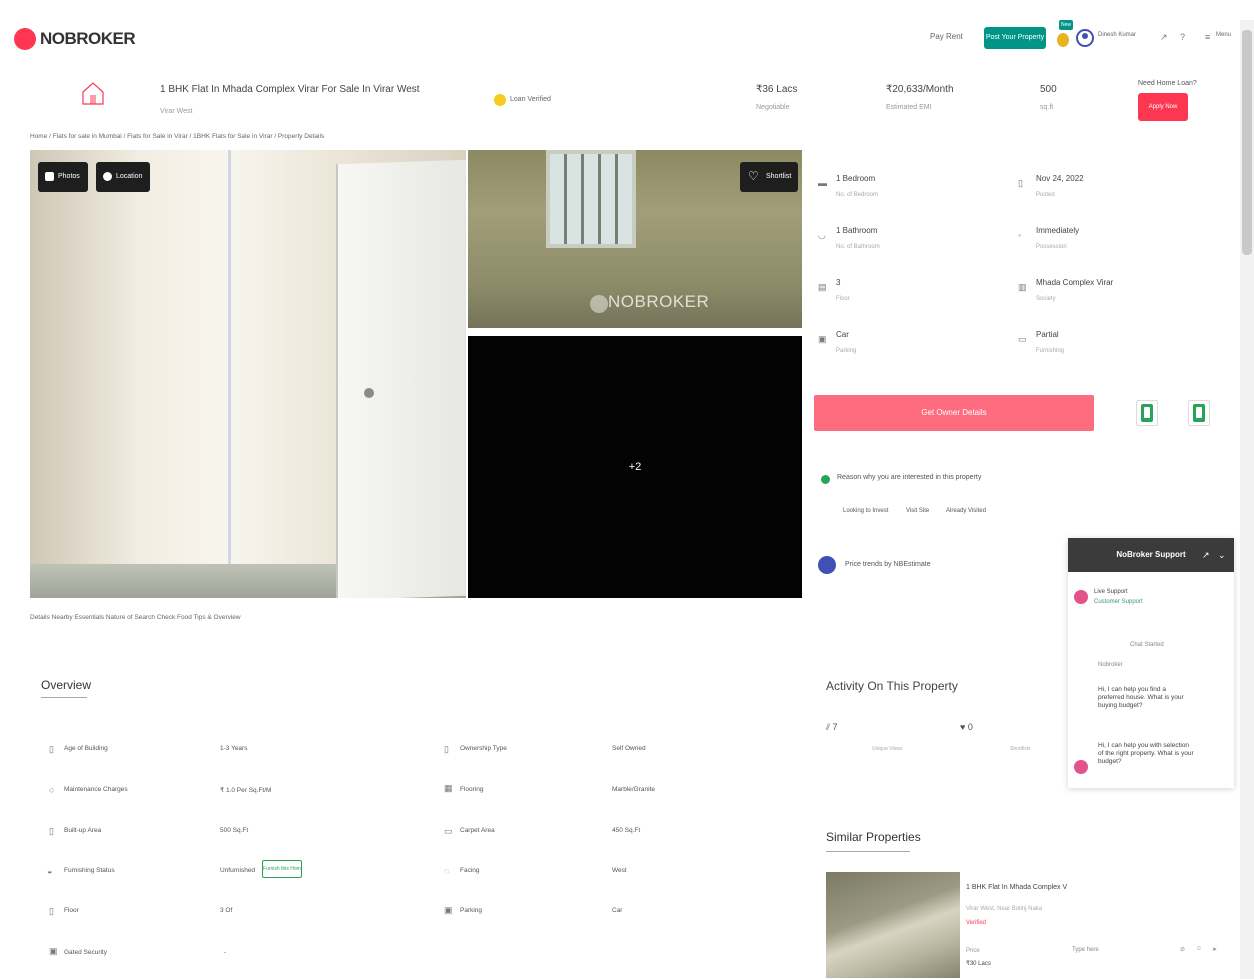  I want to click on detail-label: Society, so click(1046, 299).